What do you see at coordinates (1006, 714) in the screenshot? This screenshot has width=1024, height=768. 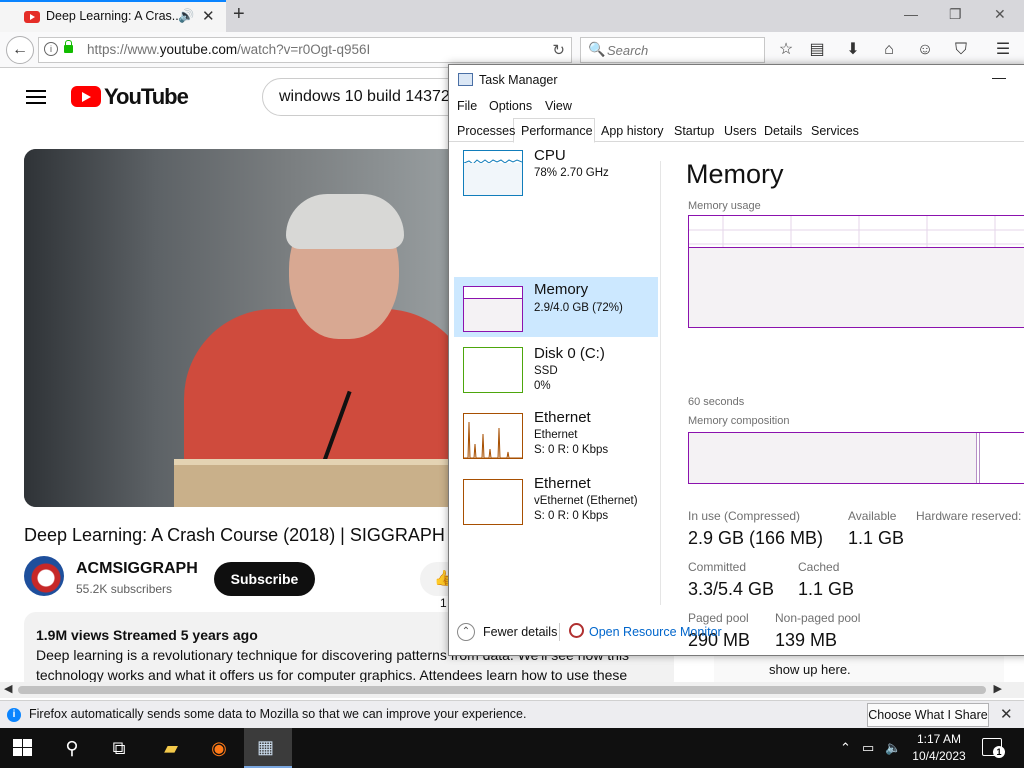 I see `close-notification-icon: ✕` at bounding box center [1006, 714].